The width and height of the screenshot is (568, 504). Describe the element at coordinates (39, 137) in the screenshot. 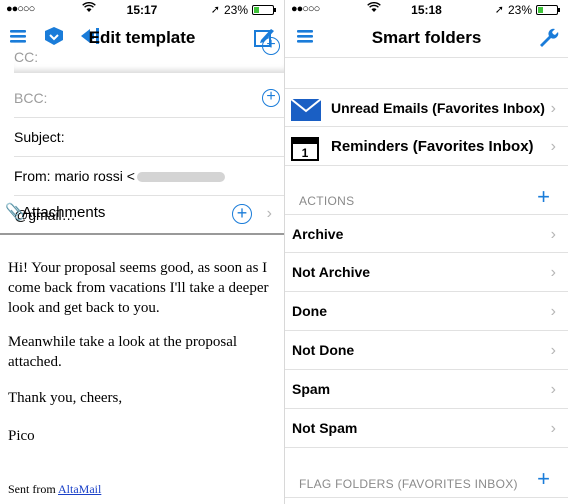

I see `subject-label: Subject:` at that location.